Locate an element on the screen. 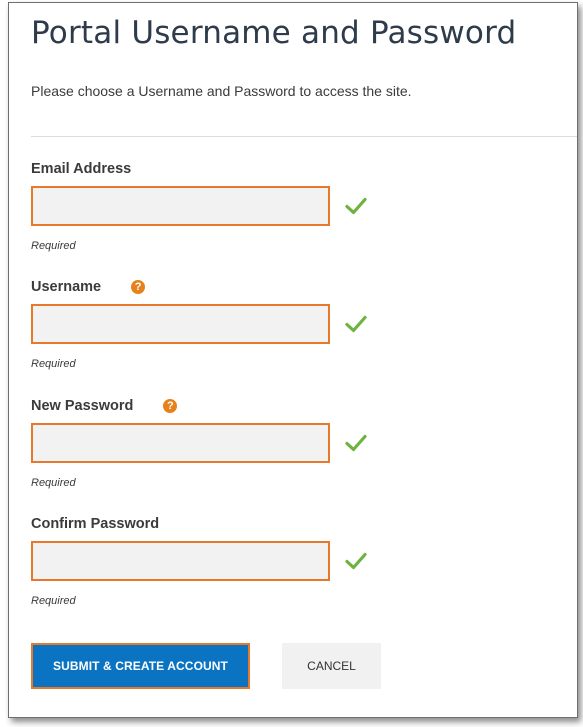  confirm-password-label: Confirm Password is located at coordinates (291, 524).